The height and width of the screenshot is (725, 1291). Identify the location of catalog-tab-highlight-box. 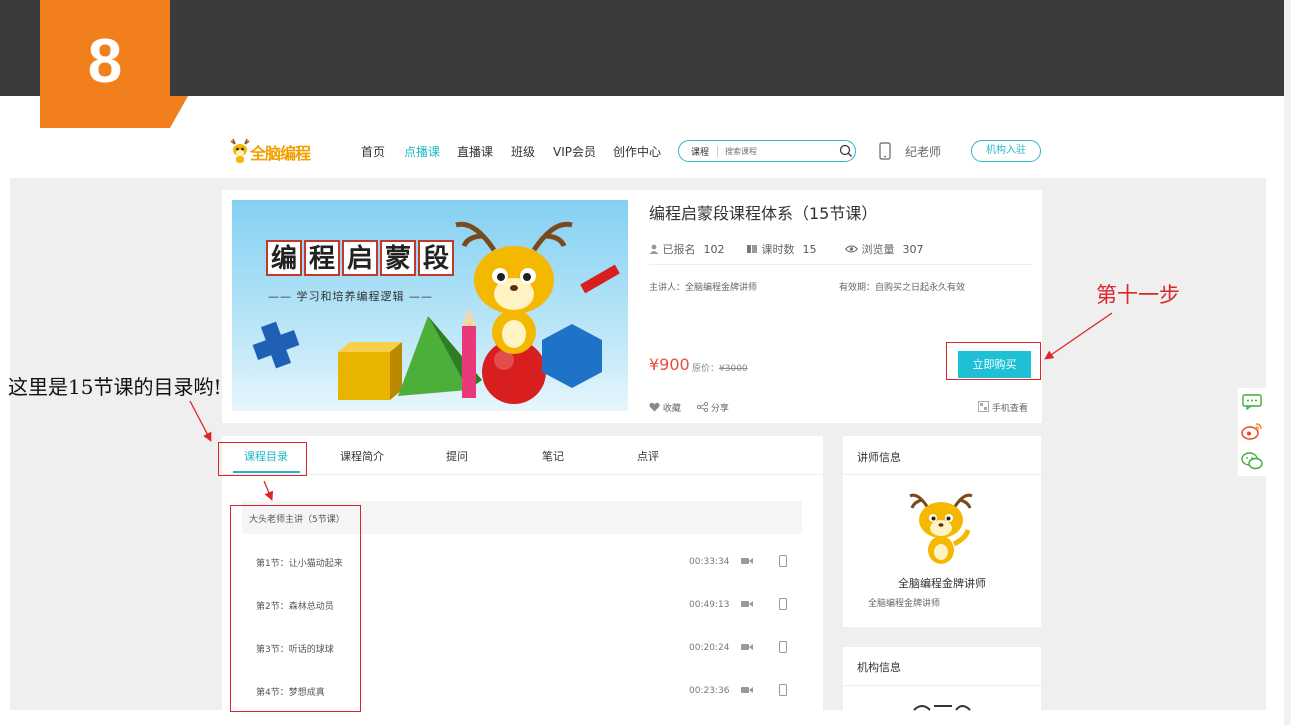
(262, 459).